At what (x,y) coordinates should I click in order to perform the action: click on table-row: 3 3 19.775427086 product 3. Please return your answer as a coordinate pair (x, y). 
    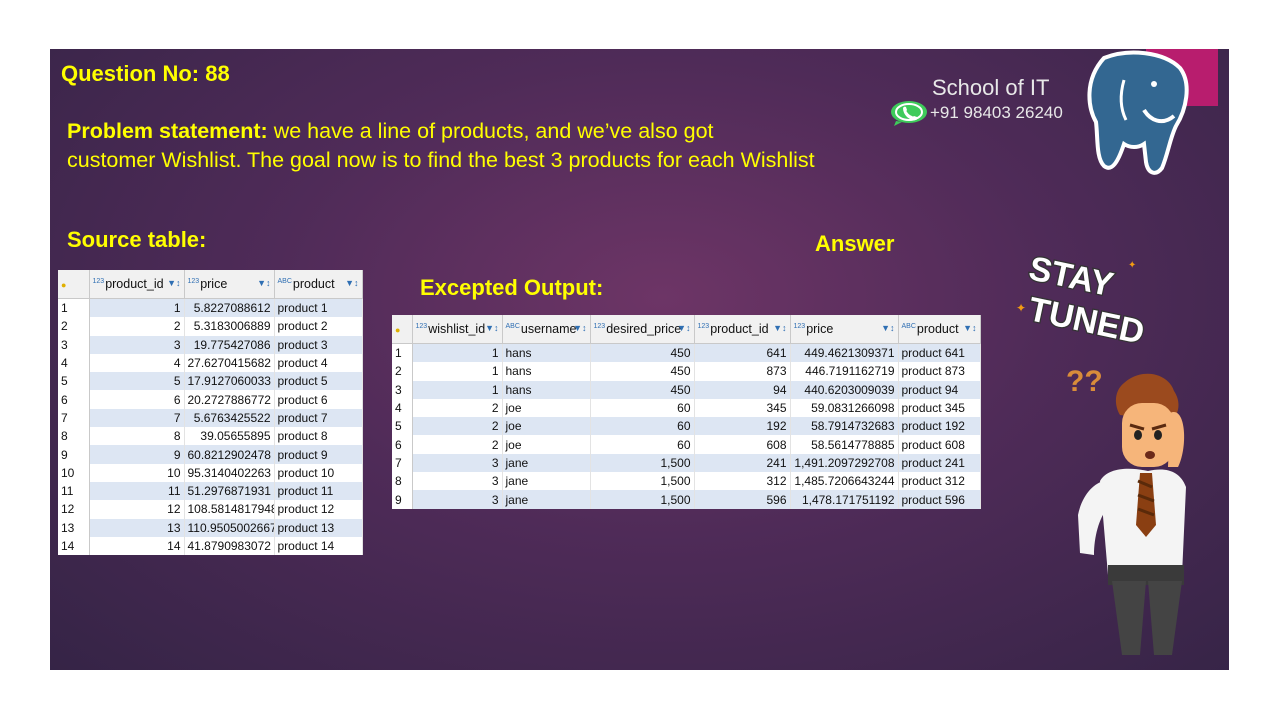
    Looking at the image, I should click on (210, 344).